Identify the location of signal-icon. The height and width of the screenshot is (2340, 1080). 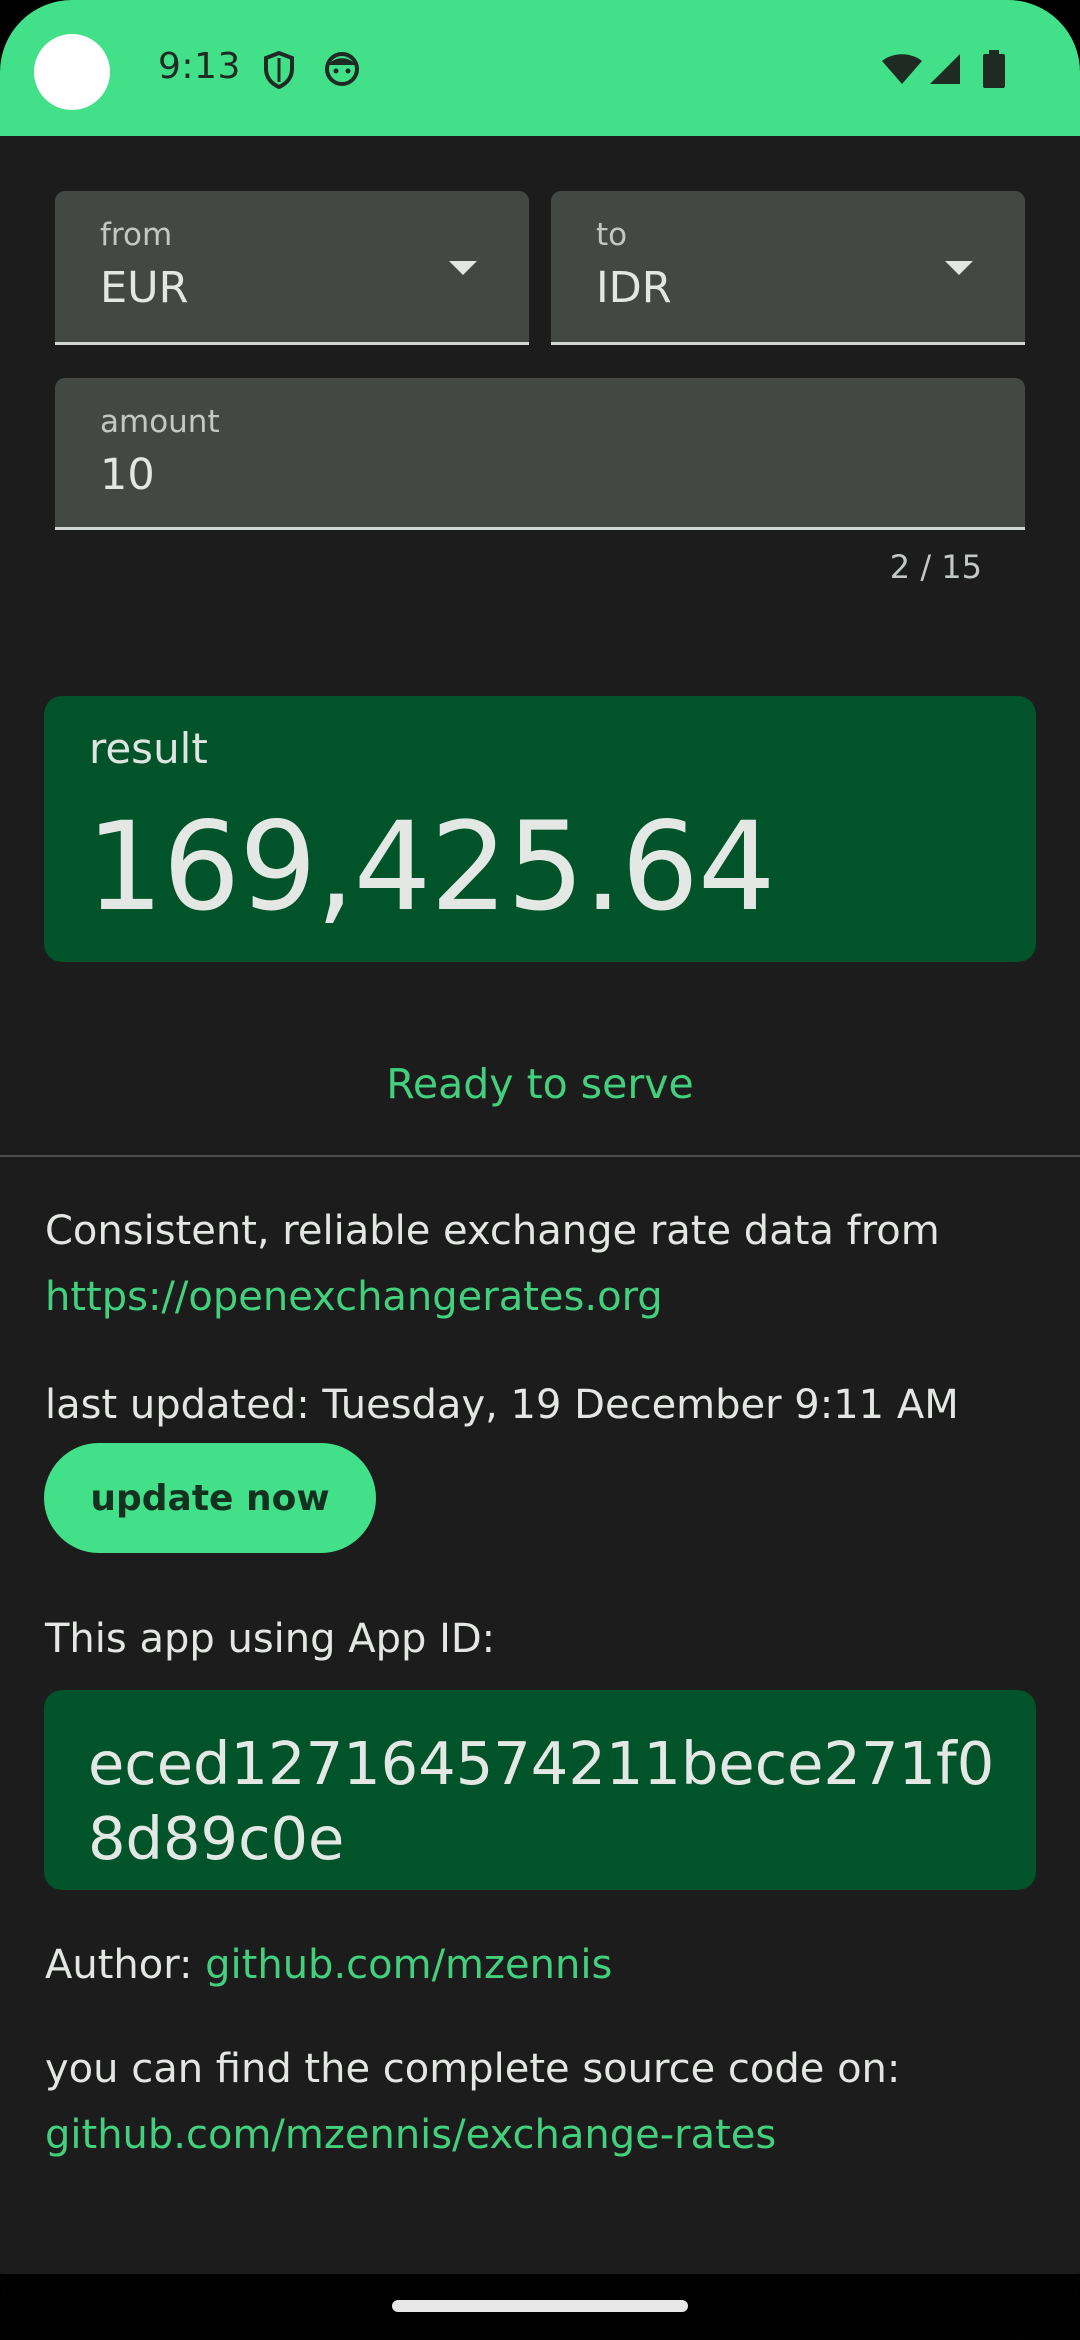
(945, 71).